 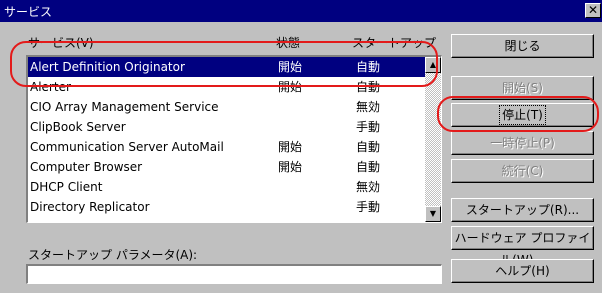 What do you see at coordinates (227, 127) in the screenshot?
I see `service-row: ClipBook Server 手動` at bounding box center [227, 127].